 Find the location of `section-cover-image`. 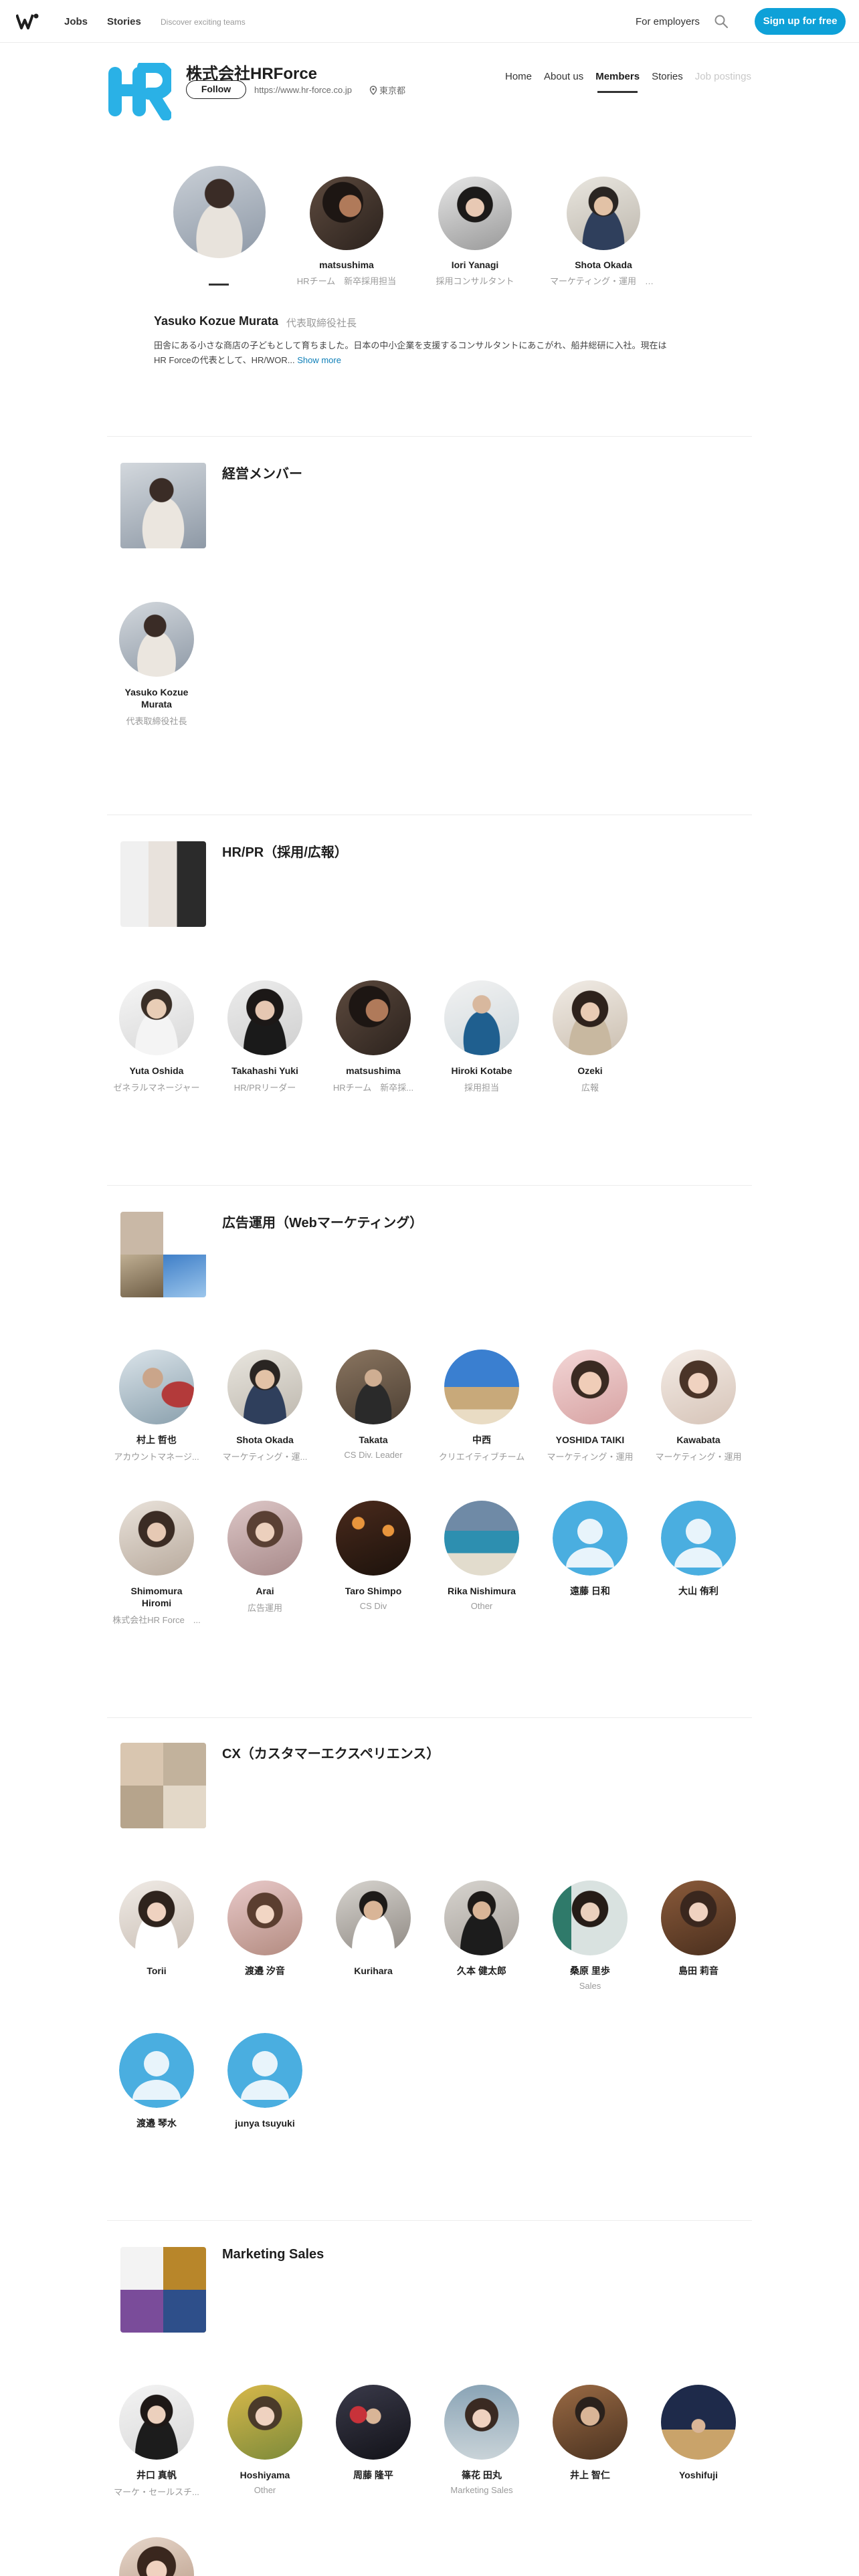

section-cover-image is located at coordinates (163, 2290).